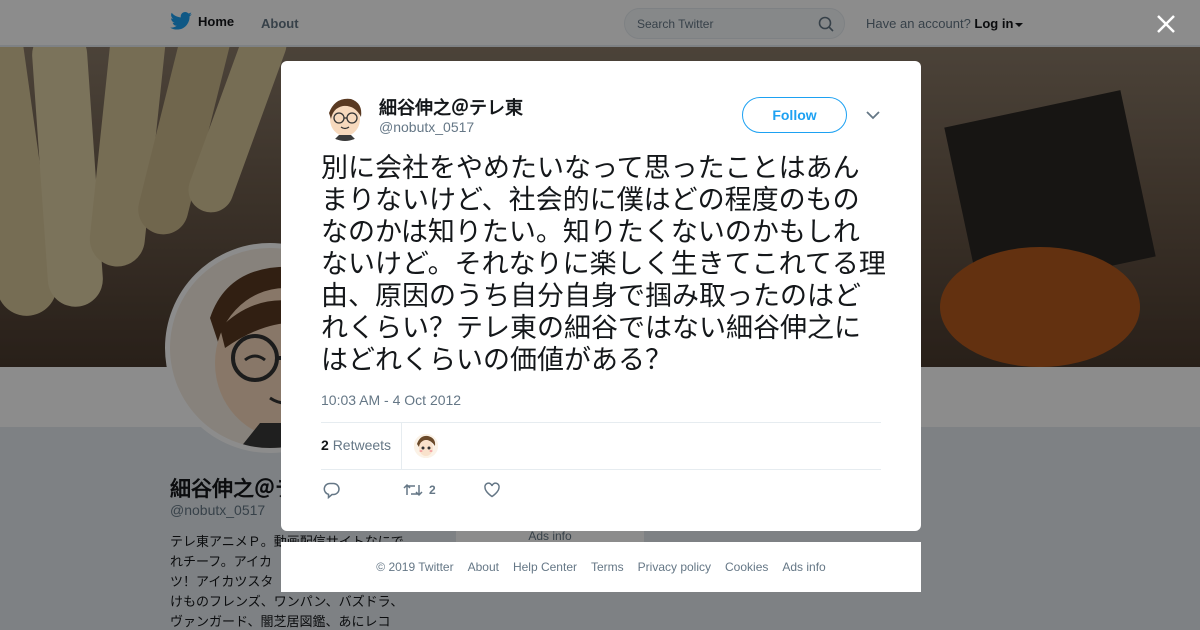  I want to click on reply-icon, so click(331, 490).